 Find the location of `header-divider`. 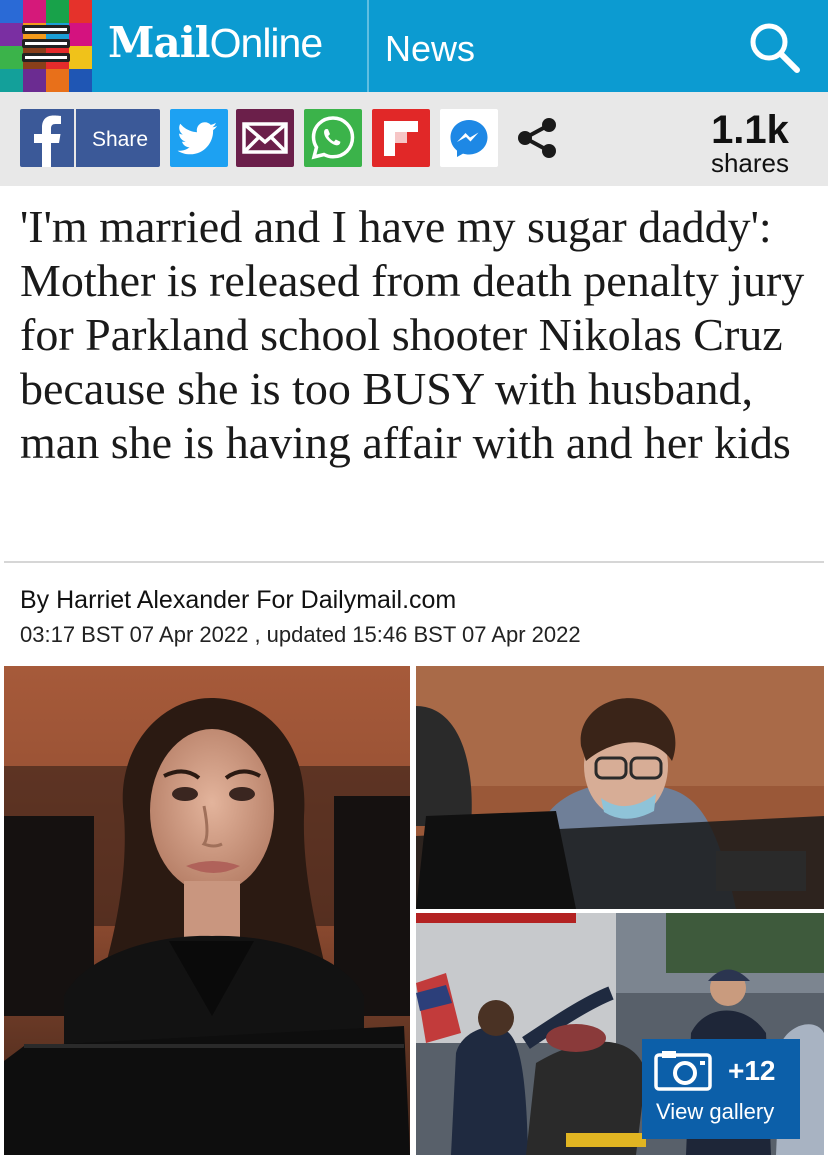

header-divider is located at coordinates (368, 46).